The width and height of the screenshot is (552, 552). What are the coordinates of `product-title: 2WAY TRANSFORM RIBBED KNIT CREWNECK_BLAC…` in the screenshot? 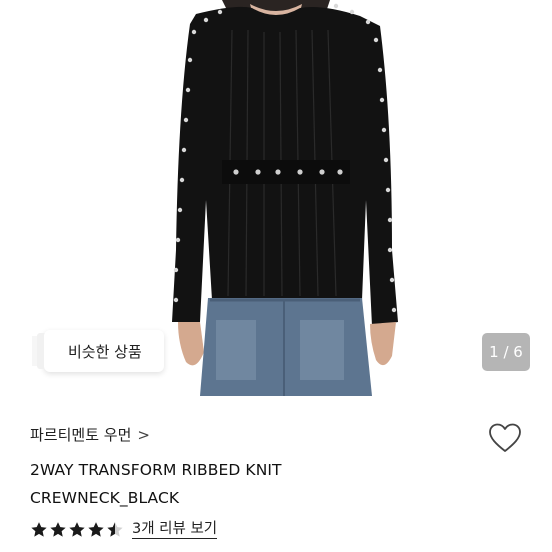 It's located at (255, 484).